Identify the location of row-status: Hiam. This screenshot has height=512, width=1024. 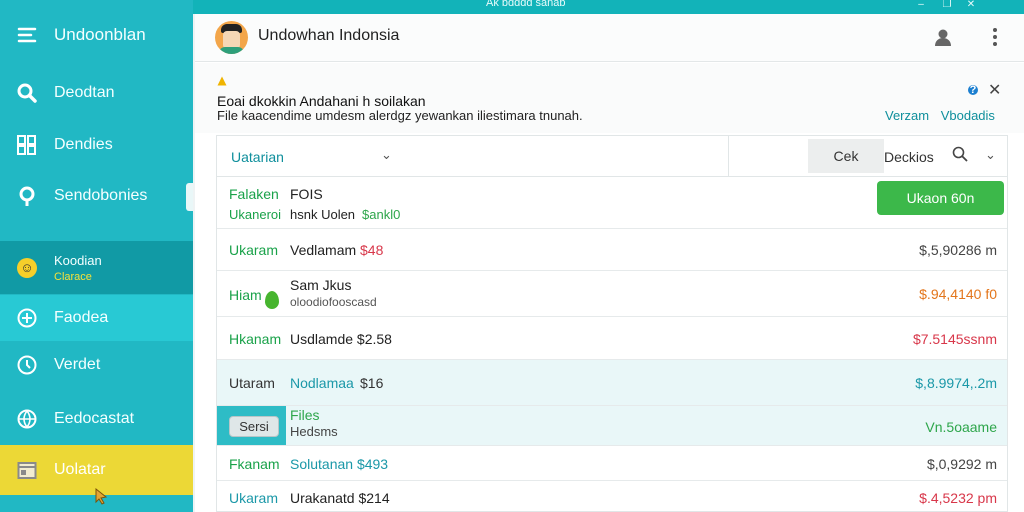
(245, 295).